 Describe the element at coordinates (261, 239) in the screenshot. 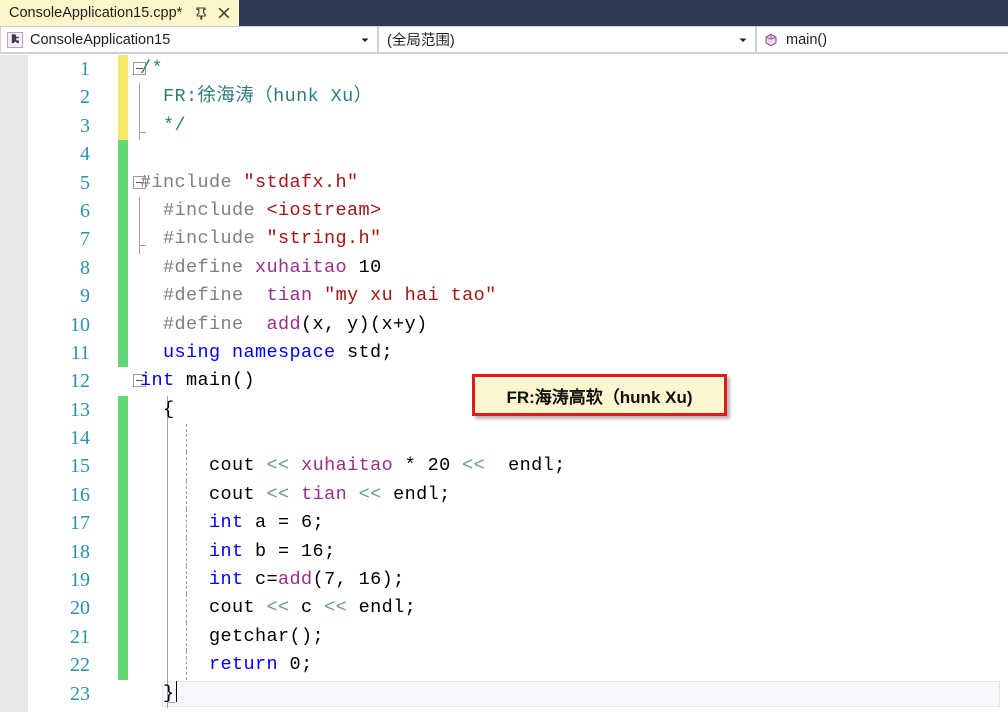

I see `code-text: #include "string.h"` at that location.